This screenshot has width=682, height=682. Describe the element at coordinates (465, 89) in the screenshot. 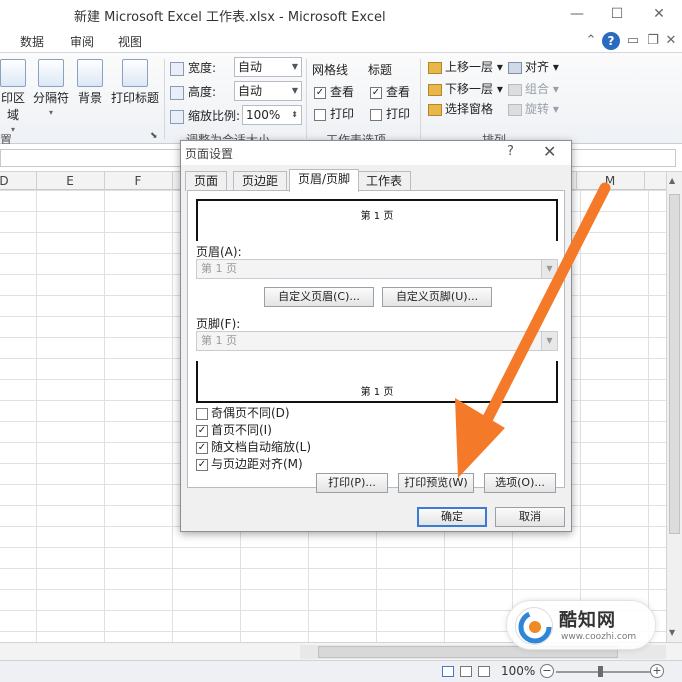

I see `send-backward-button: 下移一层 ▾` at that location.